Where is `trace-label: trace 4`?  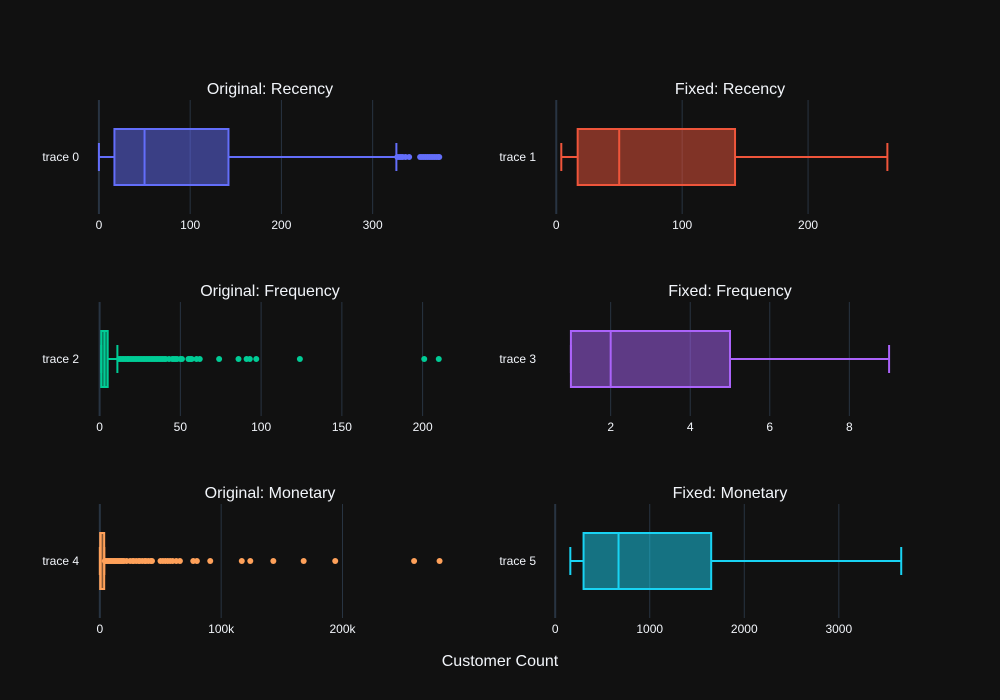
trace-label: trace 4 is located at coordinates (60, 561).